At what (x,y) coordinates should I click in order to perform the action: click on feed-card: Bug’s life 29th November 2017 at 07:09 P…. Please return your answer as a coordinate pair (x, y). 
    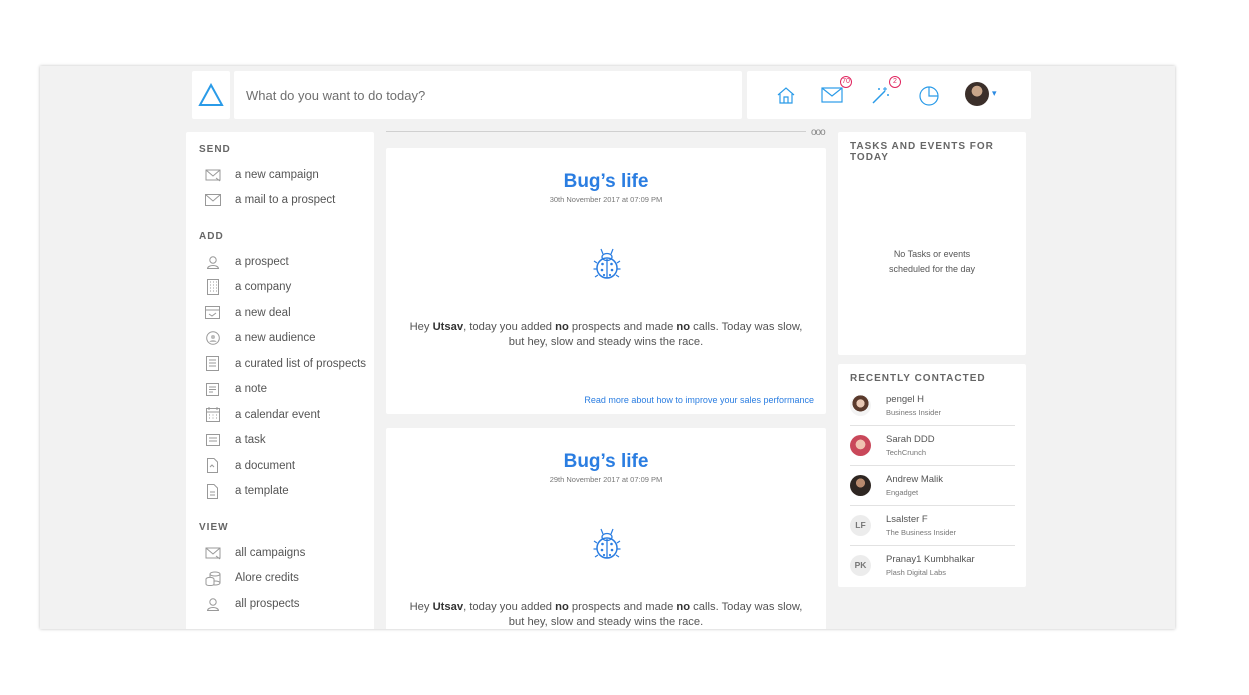
    Looking at the image, I should click on (606, 528).